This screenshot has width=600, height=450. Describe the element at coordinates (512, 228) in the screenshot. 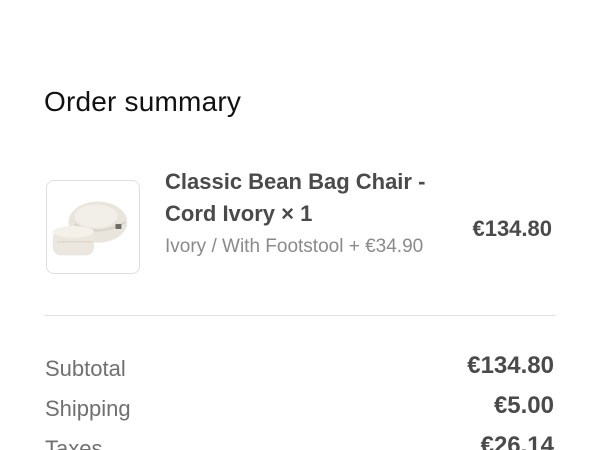

I see `line-item-price: €134.80` at that location.